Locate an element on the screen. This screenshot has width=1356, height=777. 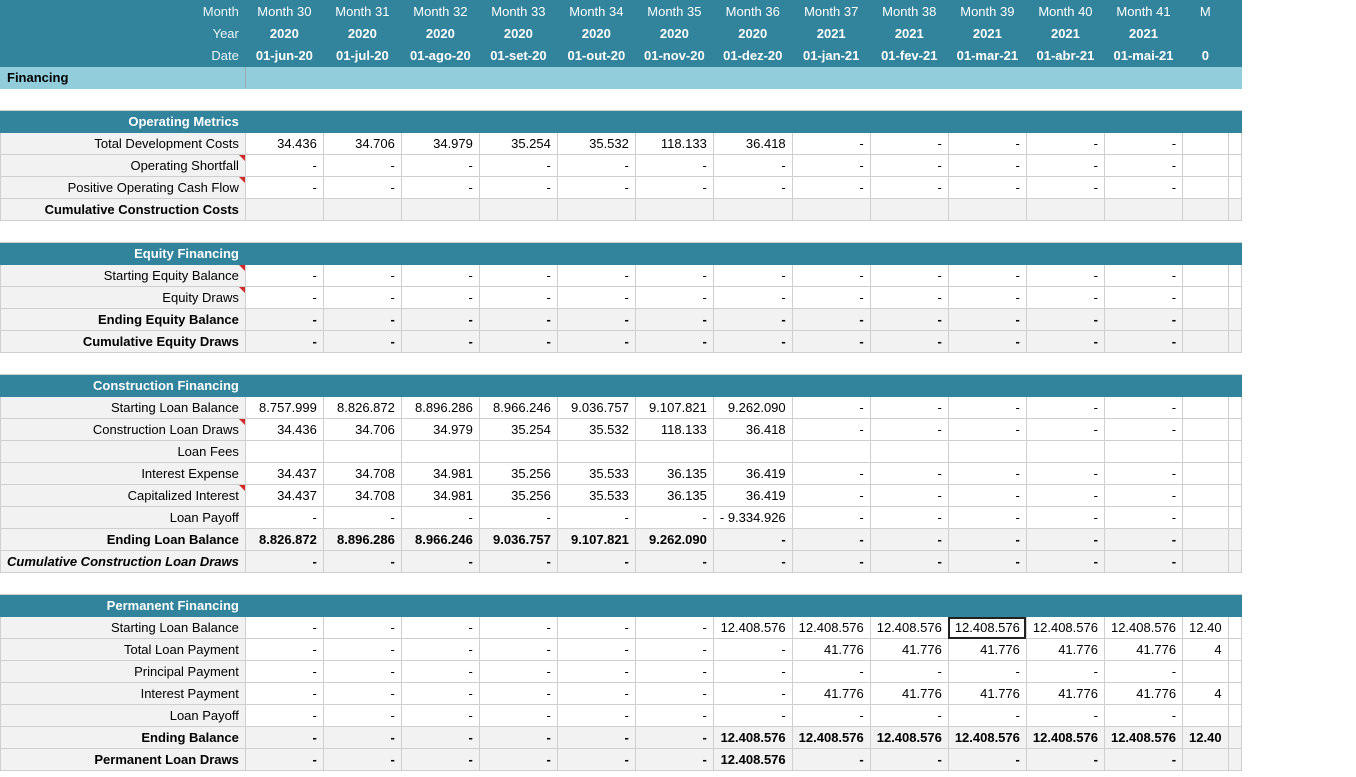
row-label: Loan Payoff is located at coordinates (123, 517).